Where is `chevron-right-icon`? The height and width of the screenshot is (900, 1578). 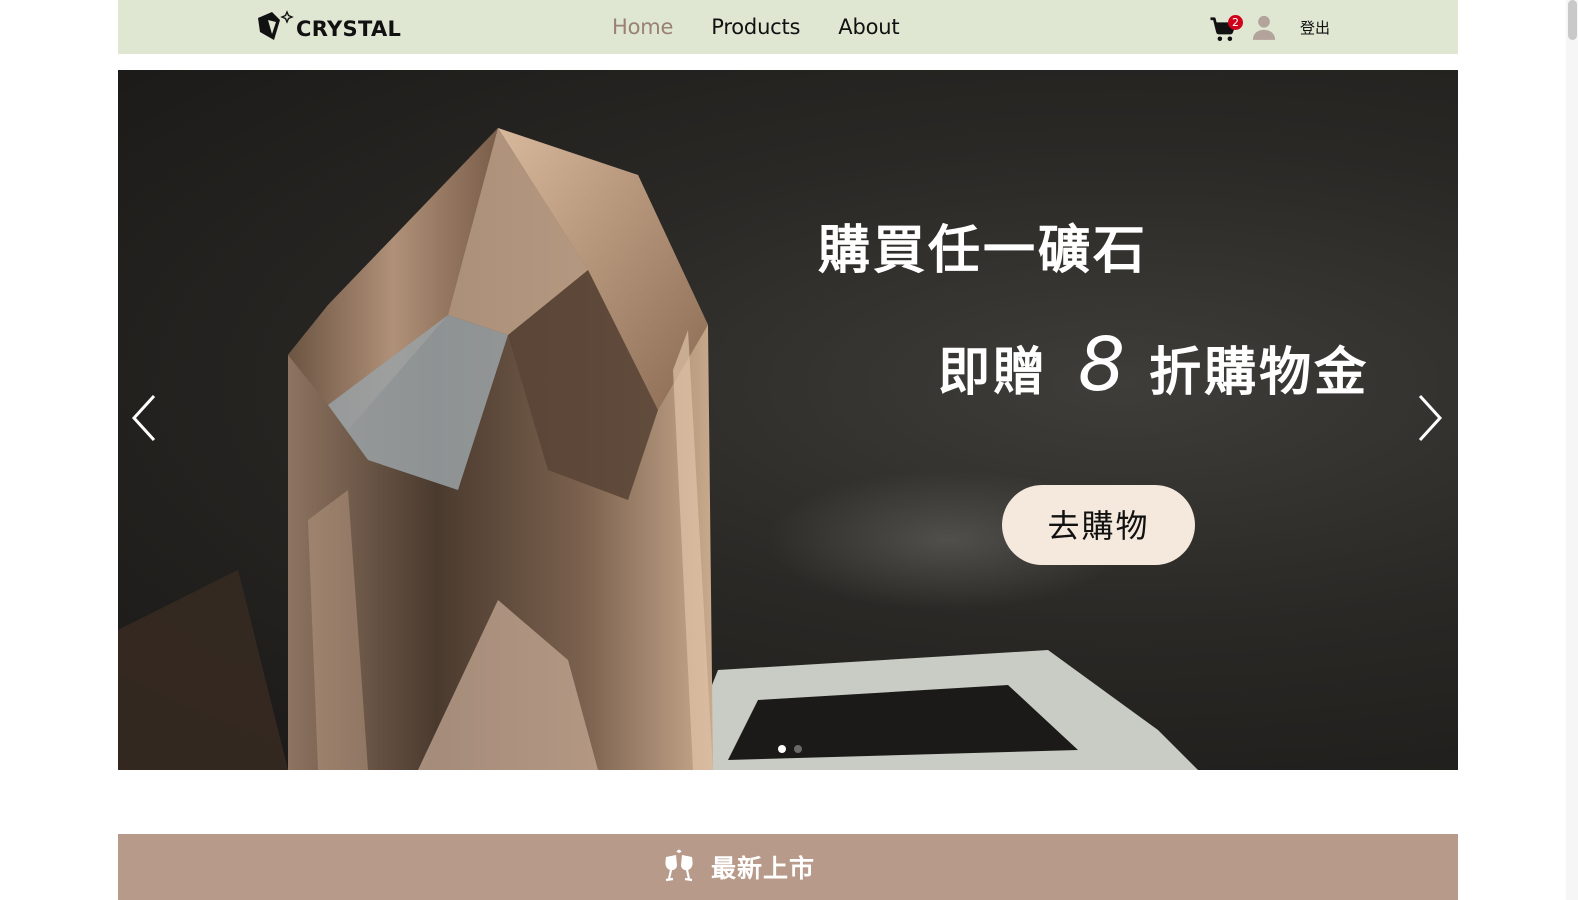
chevron-right-icon is located at coordinates (1430, 418).